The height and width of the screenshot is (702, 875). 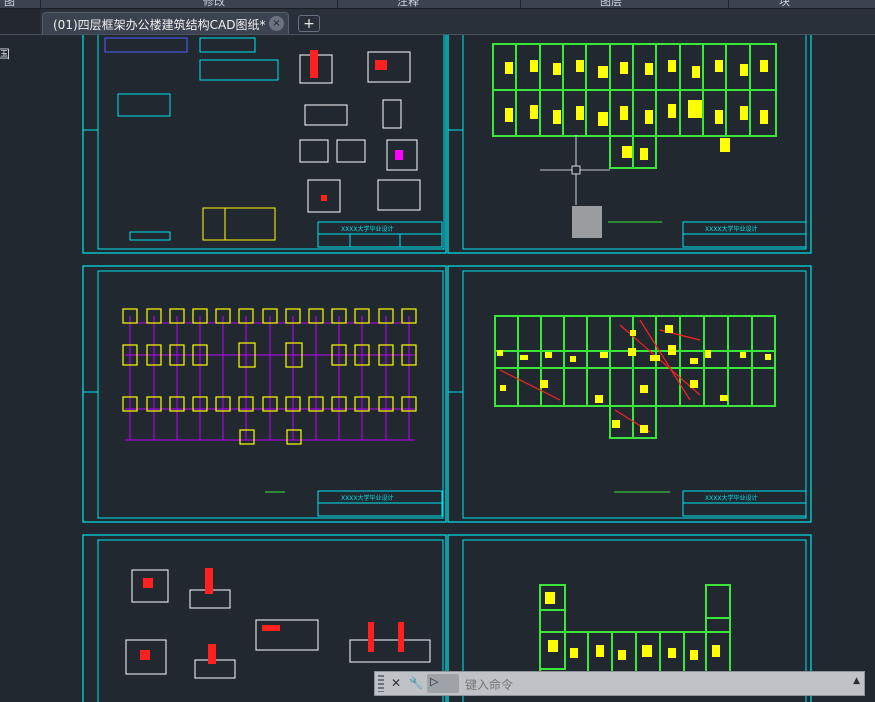 I want to click on title-block-text-2: XXXX大学毕业设计, so click(x=731, y=229).